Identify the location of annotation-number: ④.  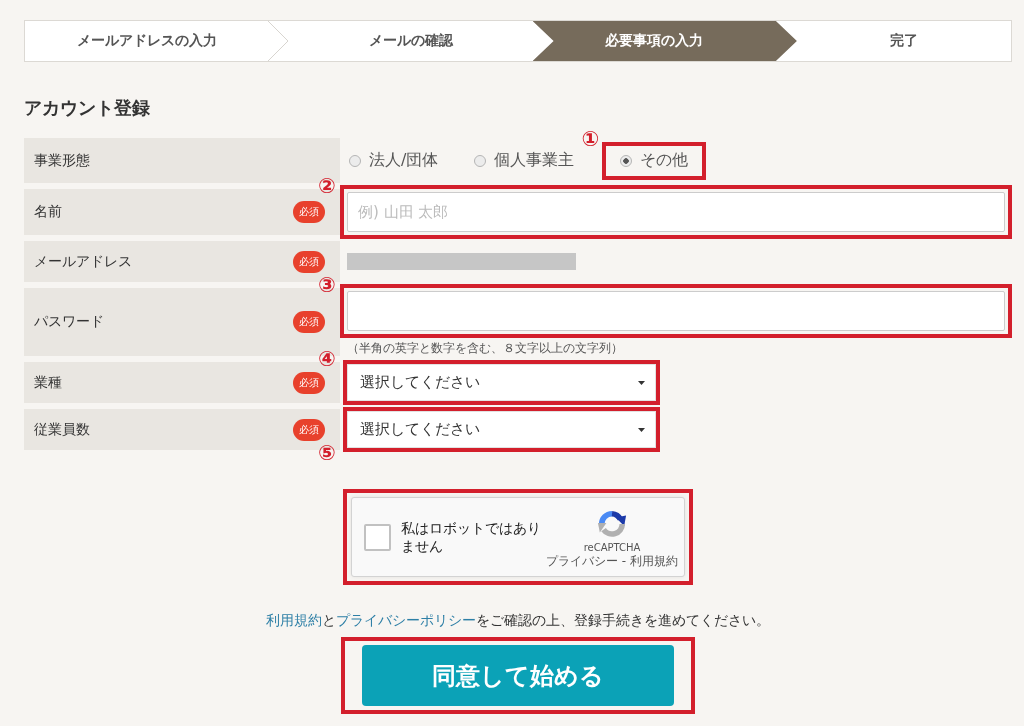
(327, 359).